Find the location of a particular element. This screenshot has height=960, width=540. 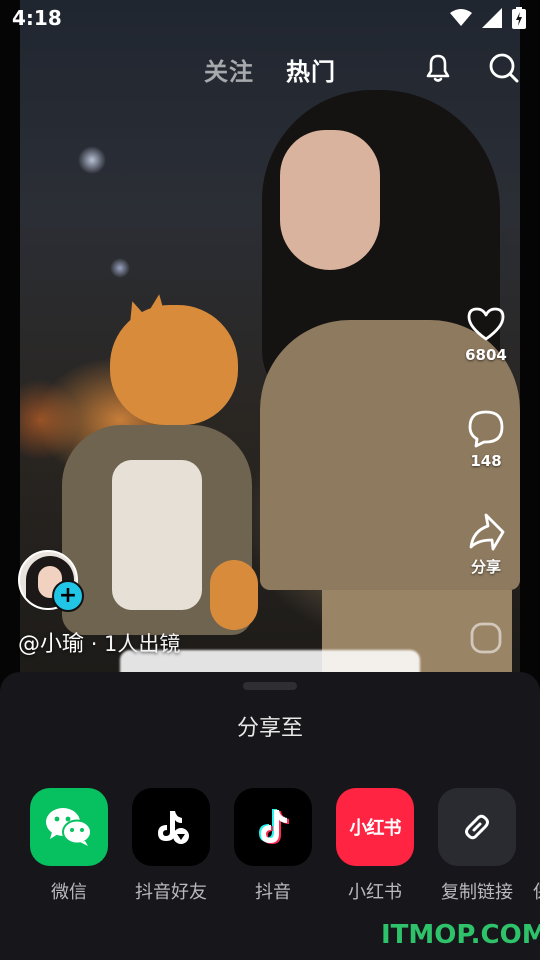

comment-icon is located at coordinates (486, 429).